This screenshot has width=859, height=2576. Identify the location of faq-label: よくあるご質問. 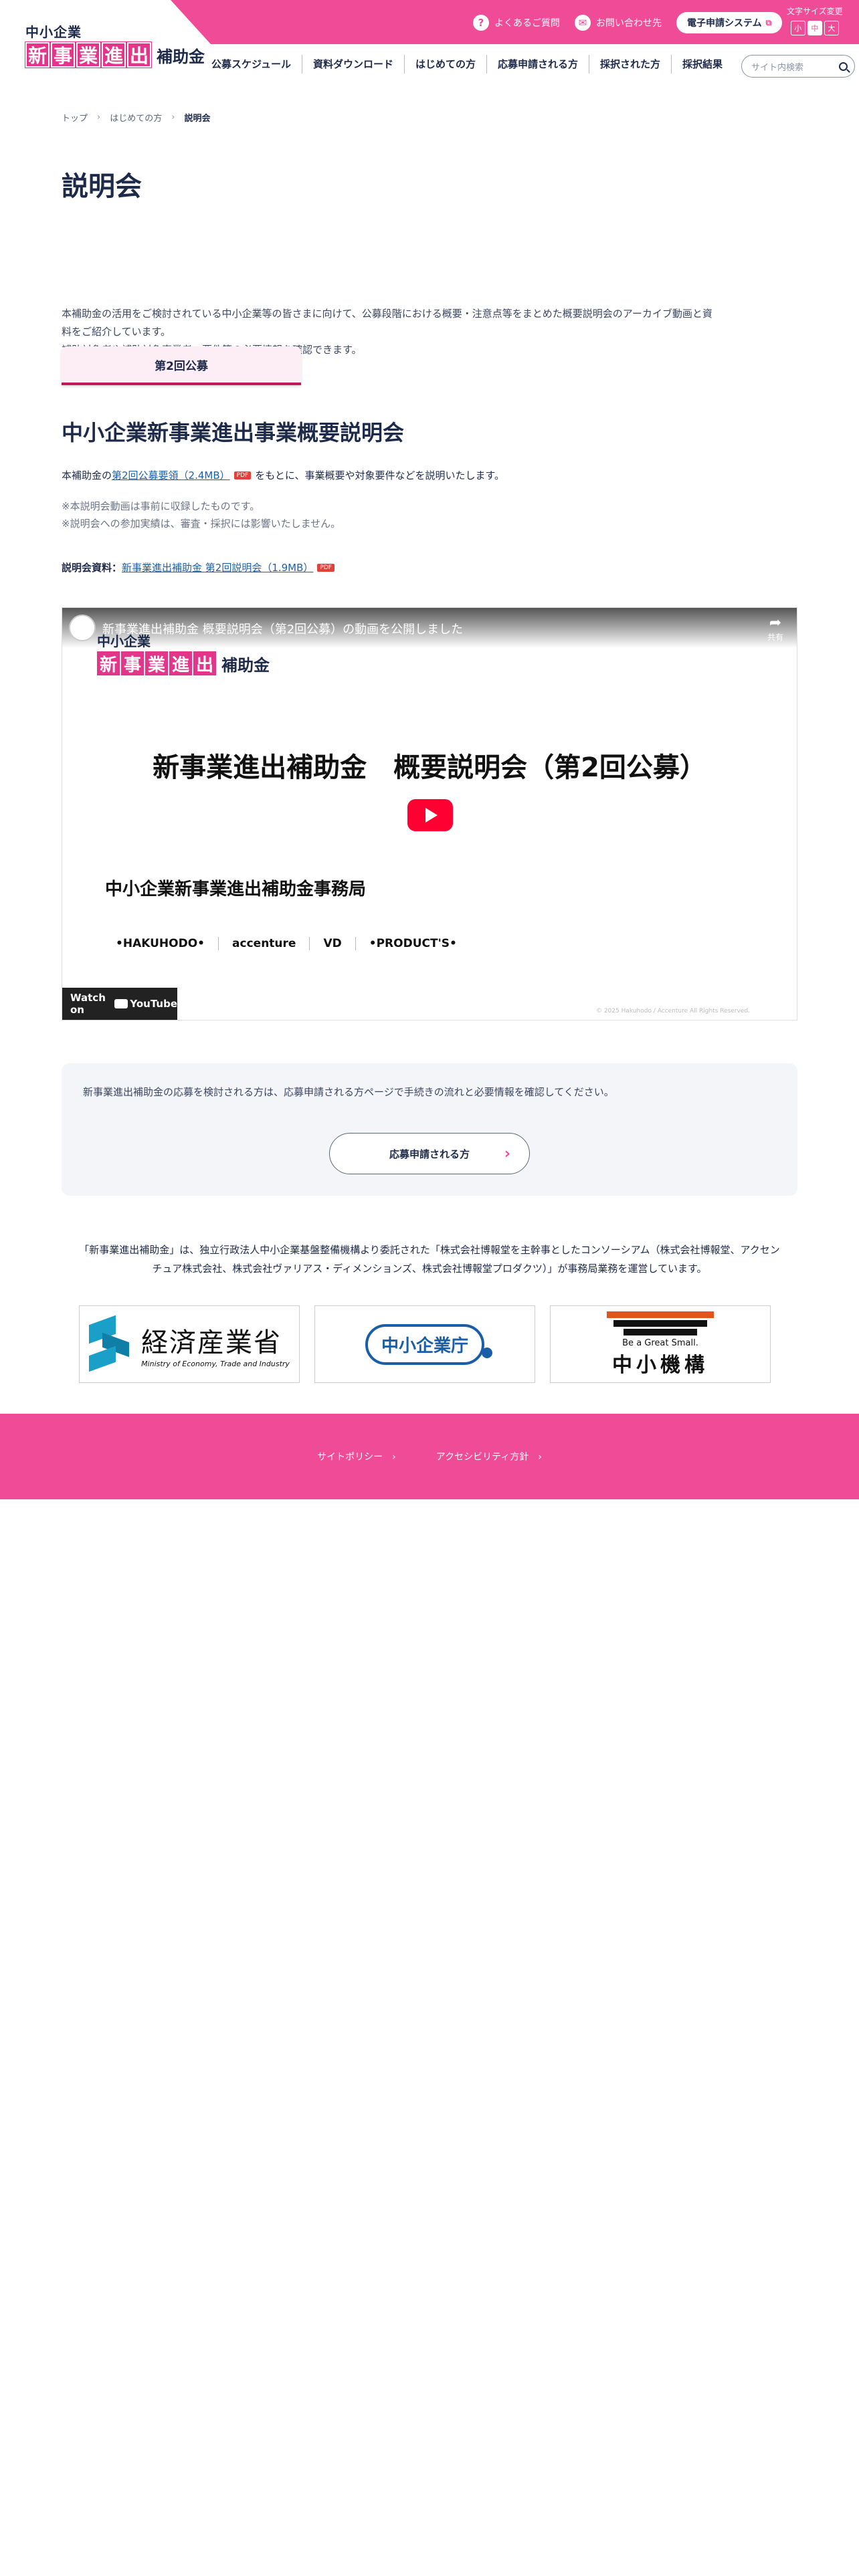
(527, 24).